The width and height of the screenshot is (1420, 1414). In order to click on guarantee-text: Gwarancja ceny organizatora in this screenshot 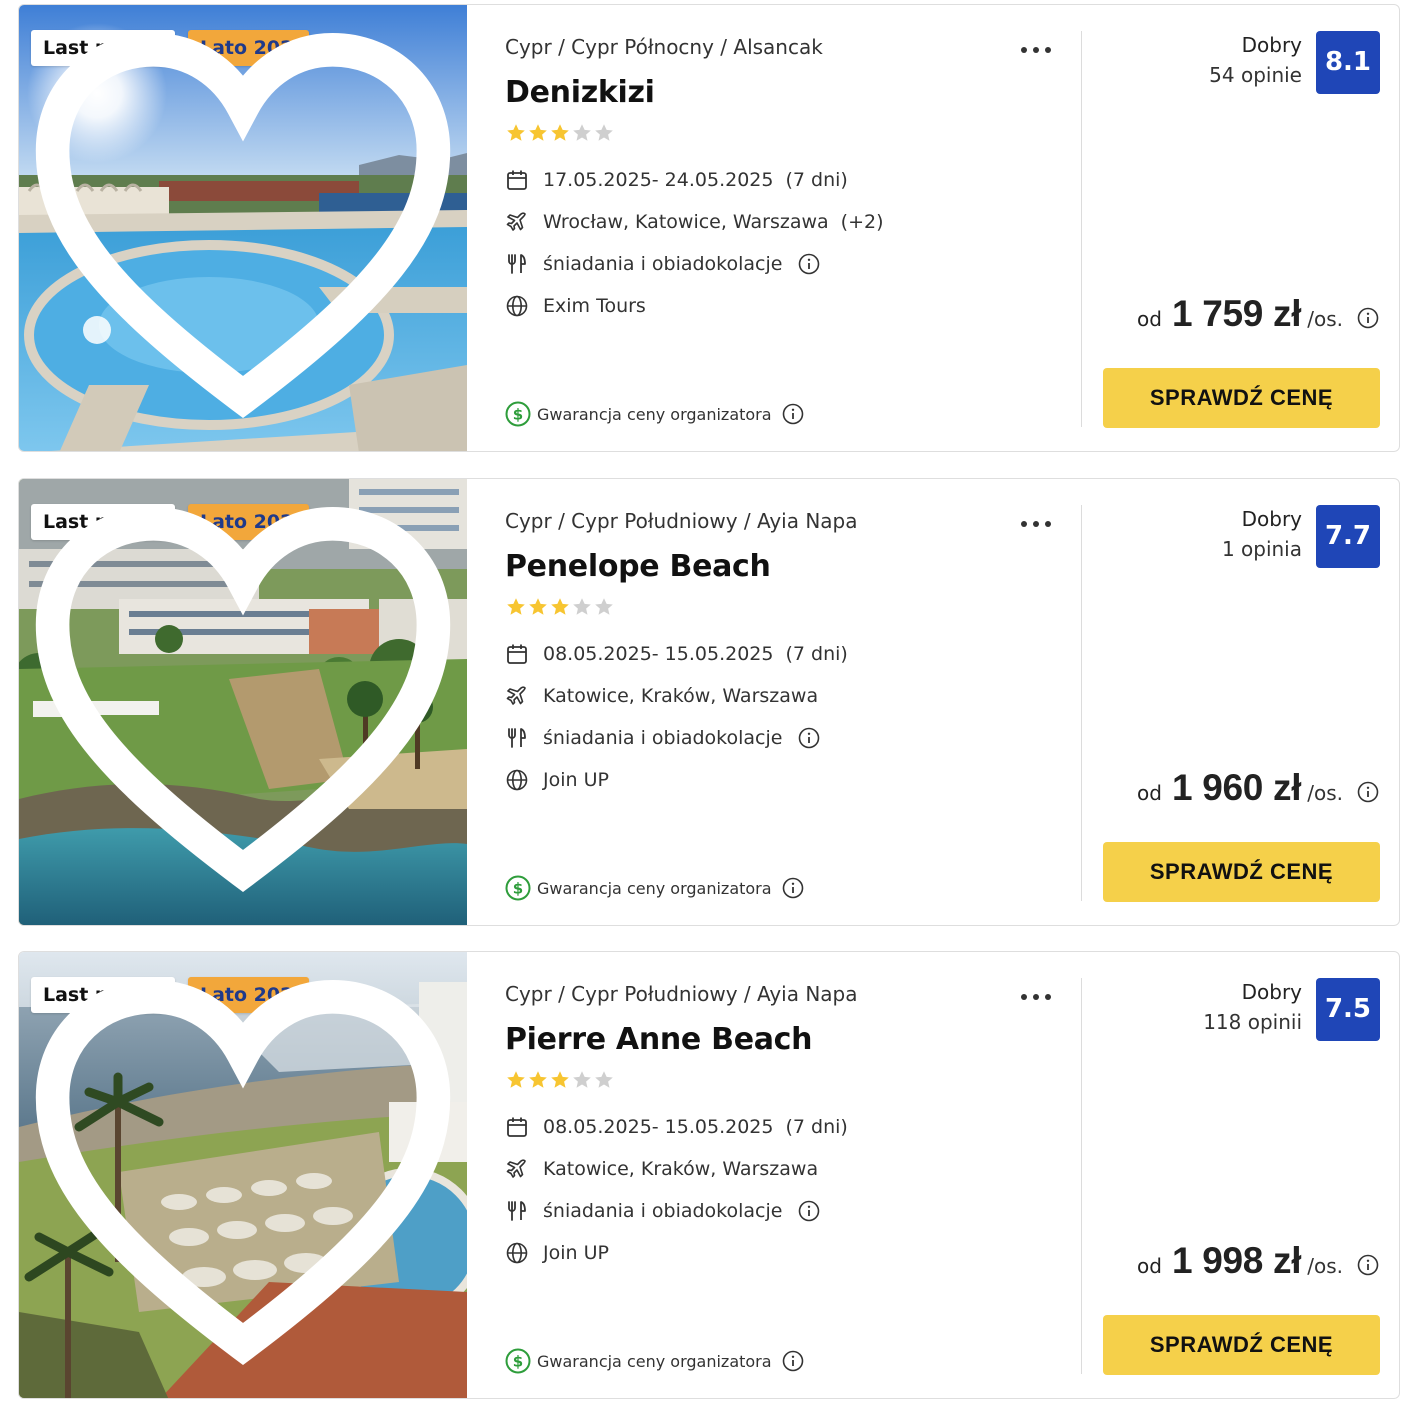, I will do `click(654, 414)`.